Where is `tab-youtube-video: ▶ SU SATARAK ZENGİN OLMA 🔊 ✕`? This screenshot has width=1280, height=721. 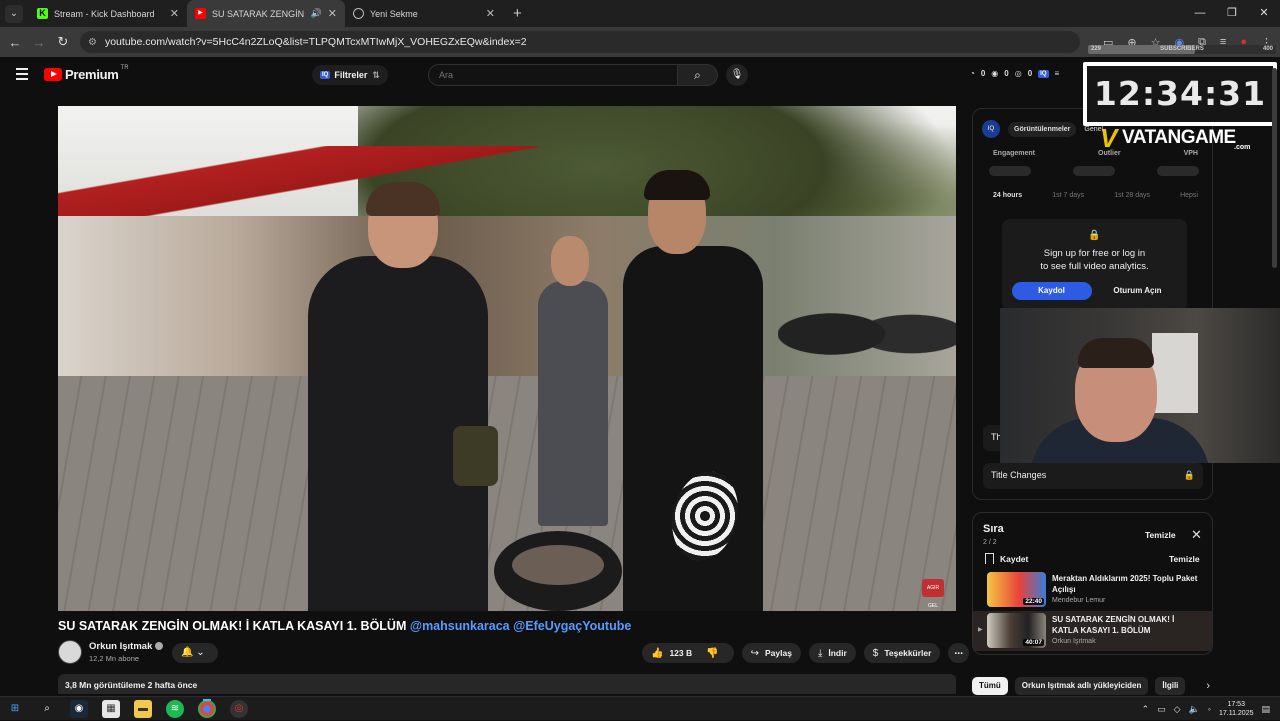 tab-youtube-video: ▶ SU SATARAK ZENGİN OLMA 🔊 ✕ is located at coordinates (266, 13).